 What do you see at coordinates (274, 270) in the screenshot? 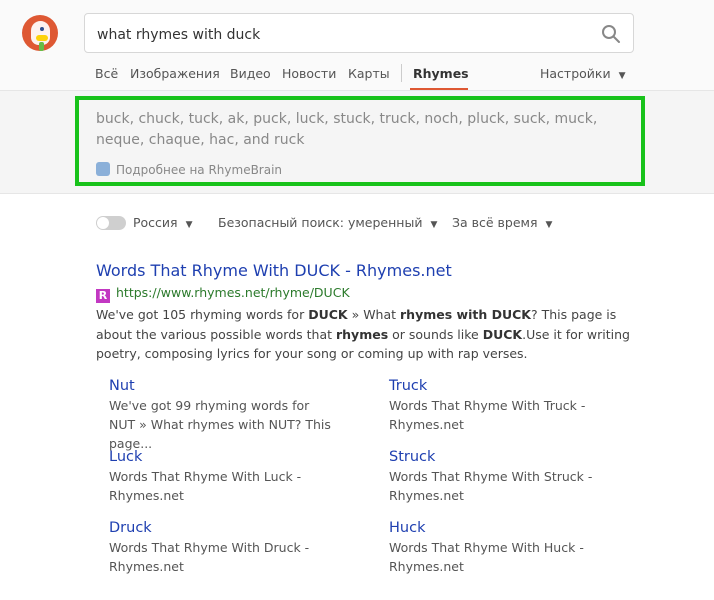
I see `result-title-link: Words That Rhyme With DUCK - Rhymes.net` at bounding box center [274, 270].